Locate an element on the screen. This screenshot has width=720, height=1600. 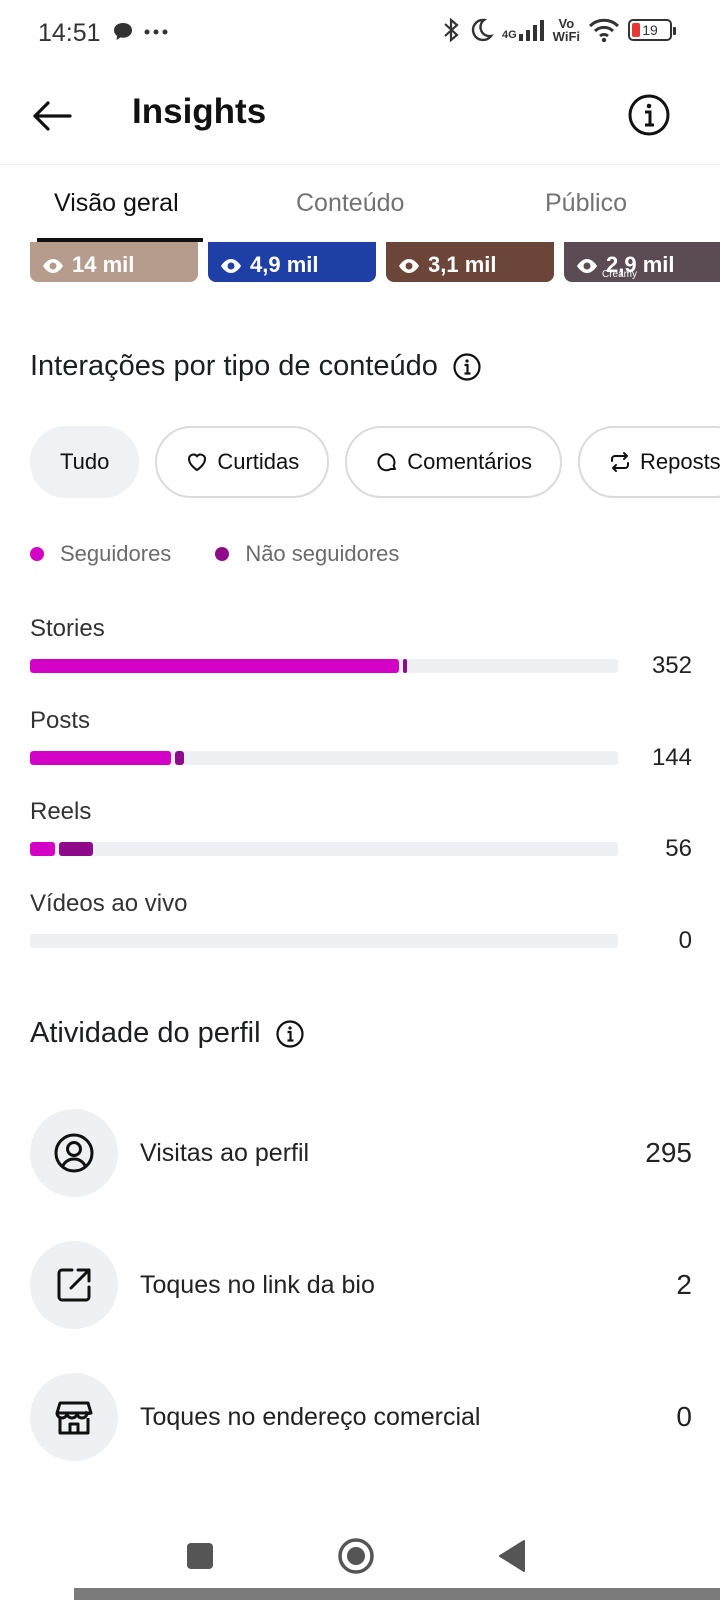
bluetooth-icon is located at coordinates (451, 30).